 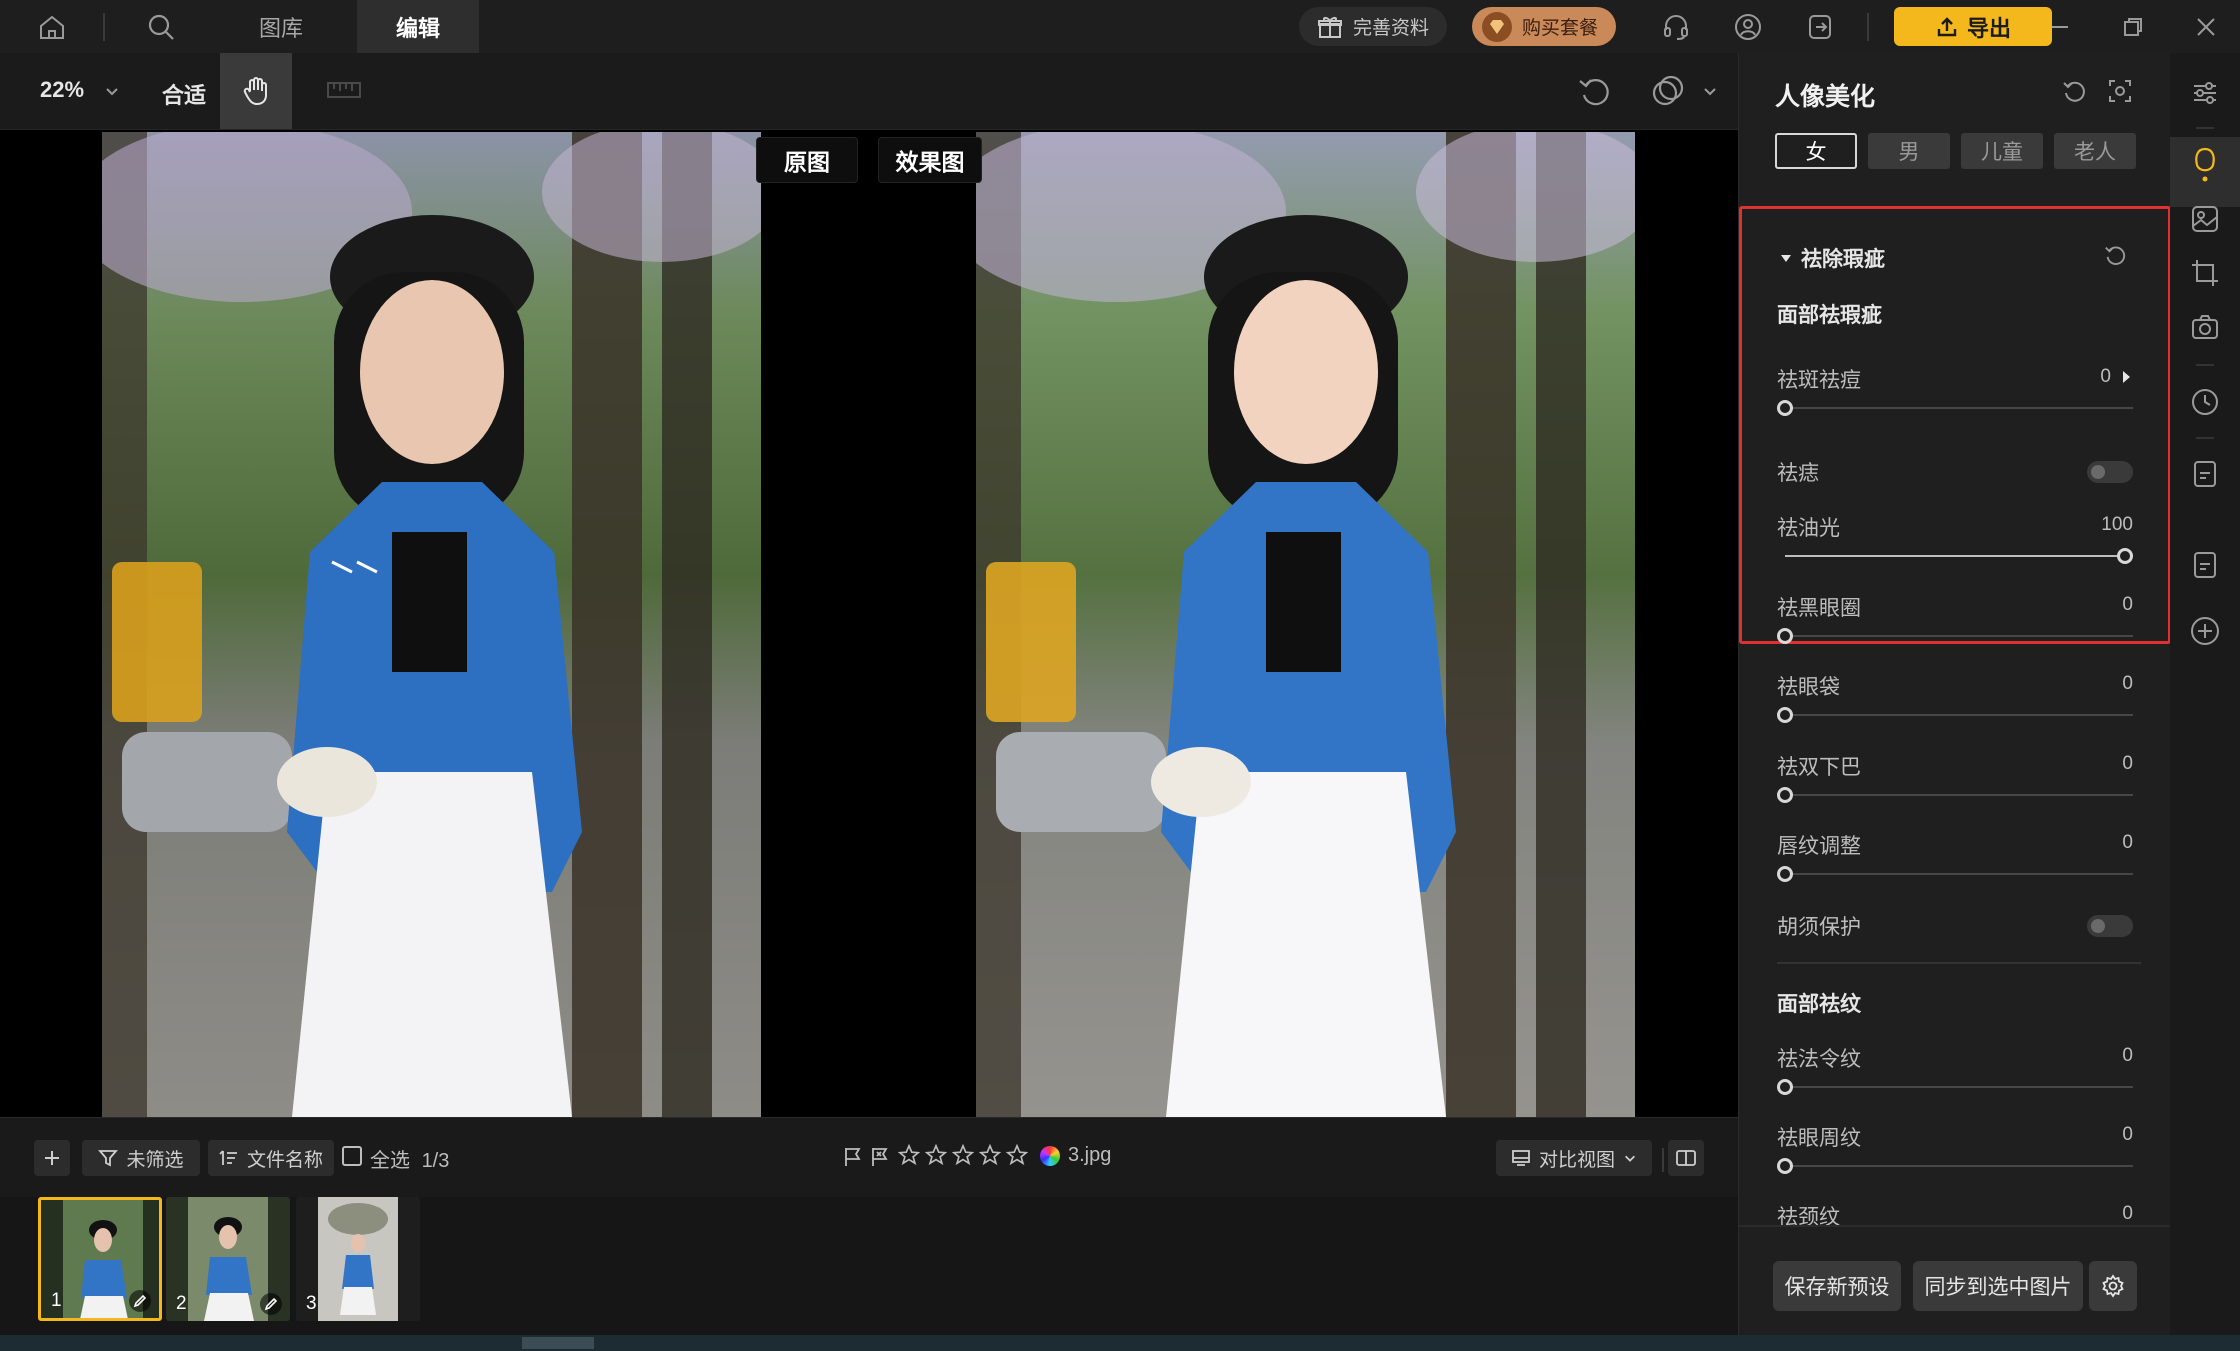 What do you see at coordinates (2060, 27) in the screenshot?
I see `minimize-icon` at bounding box center [2060, 27].